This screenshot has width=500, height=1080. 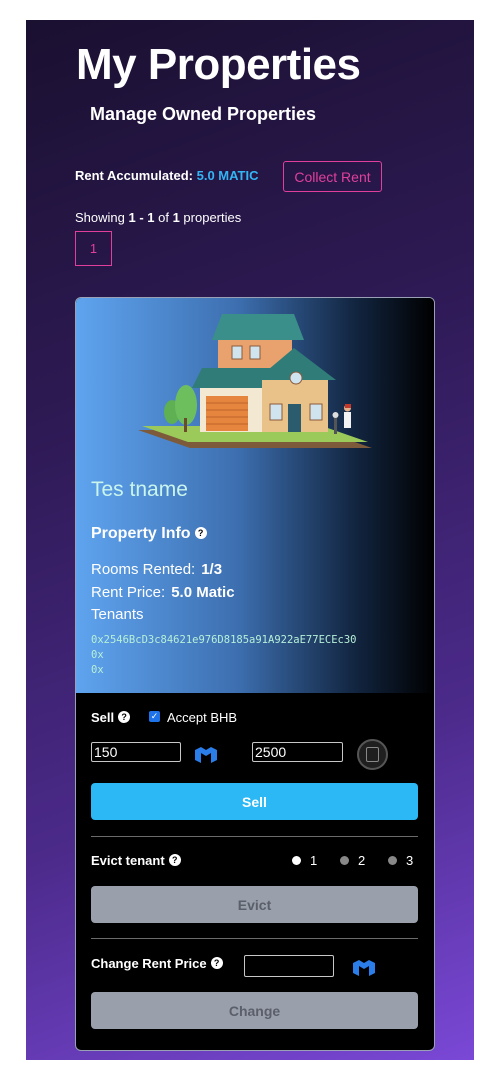 What do you see at coordinates (332, 176) in the screenshot?
I see `collect-rent-button: Collect Rent` at bounding box center [332, 176].